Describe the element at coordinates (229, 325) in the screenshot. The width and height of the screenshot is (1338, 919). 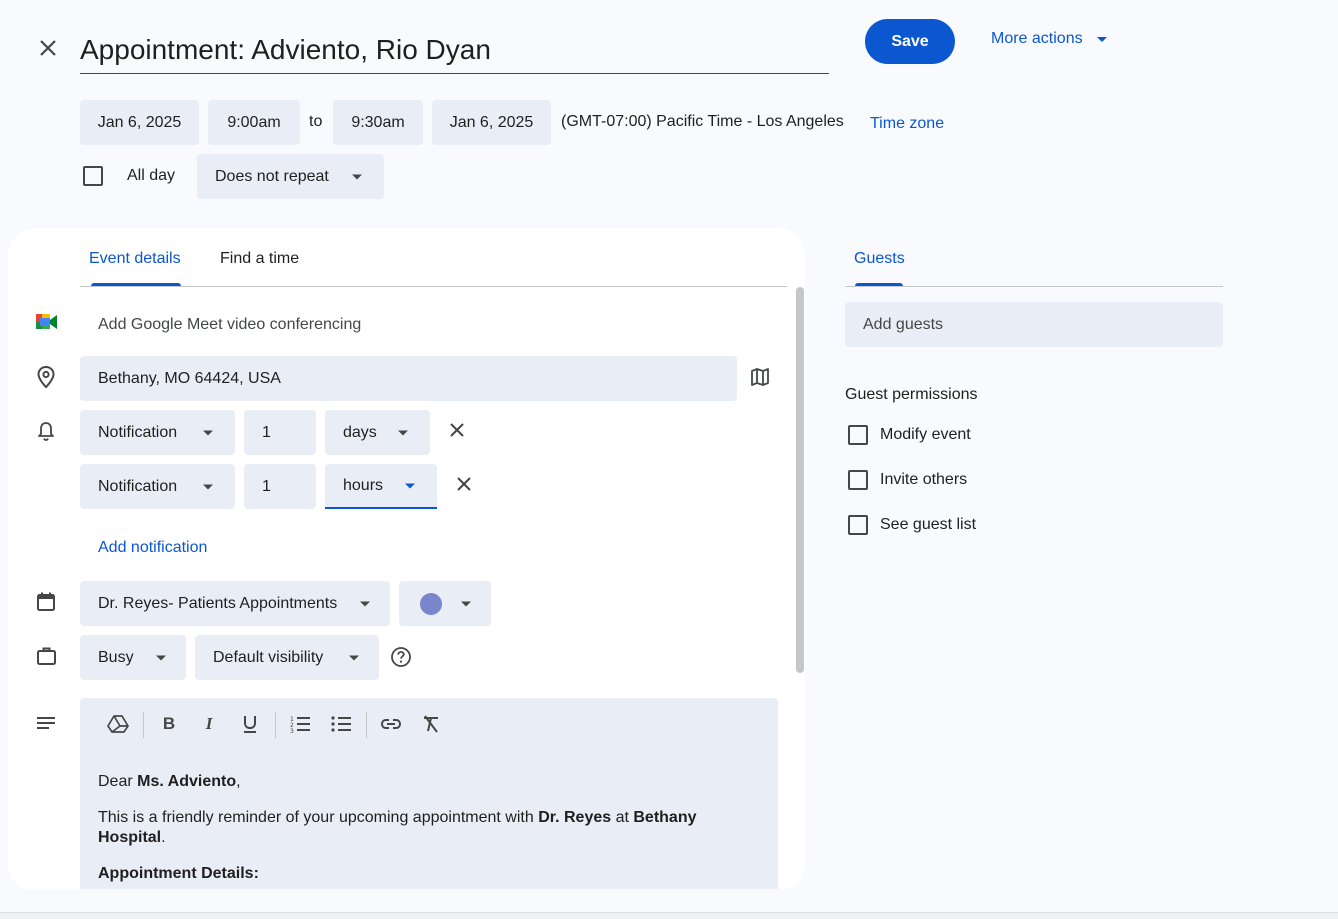
I see `add-meet-link: Add Google Meet video conferencing` at that location.